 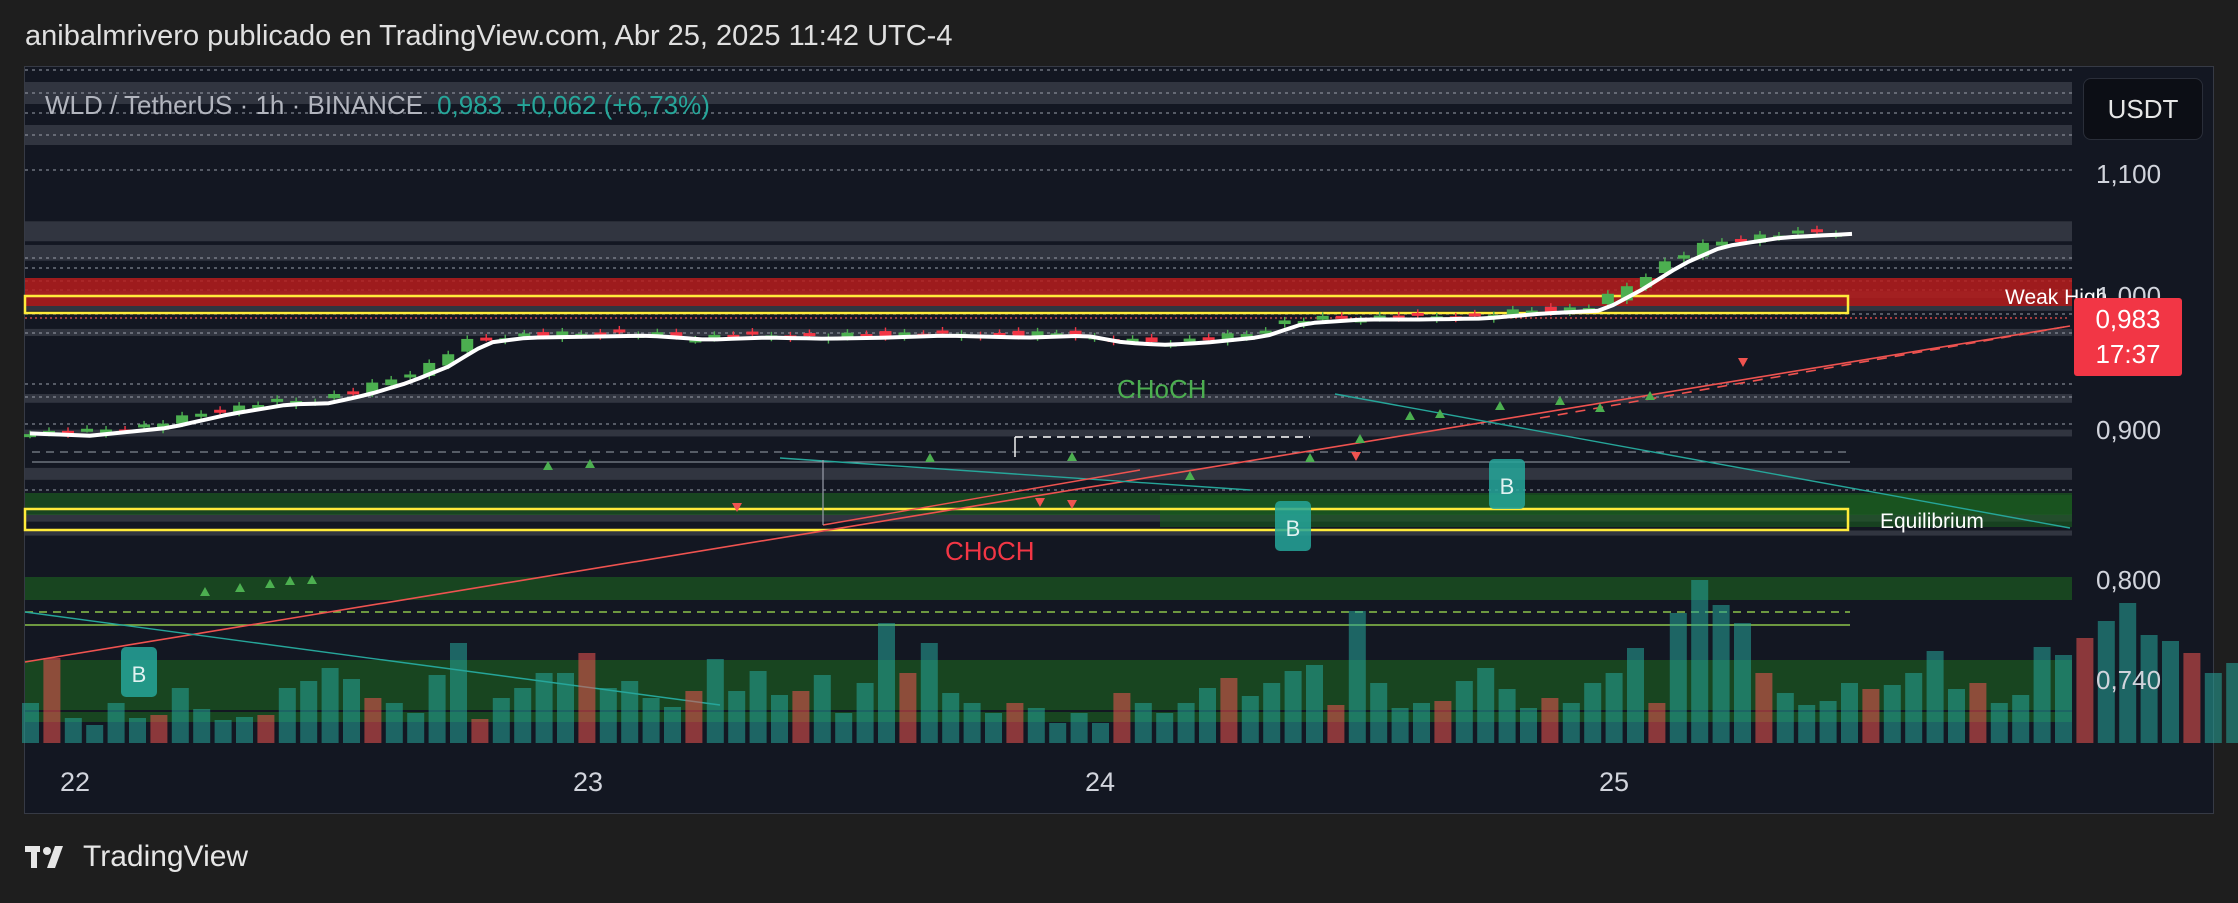 What do you see at coordinates (2128, 680) in the screenshot?
I see `y-tick-label: 0,740` at bounding box center [2128, 680].